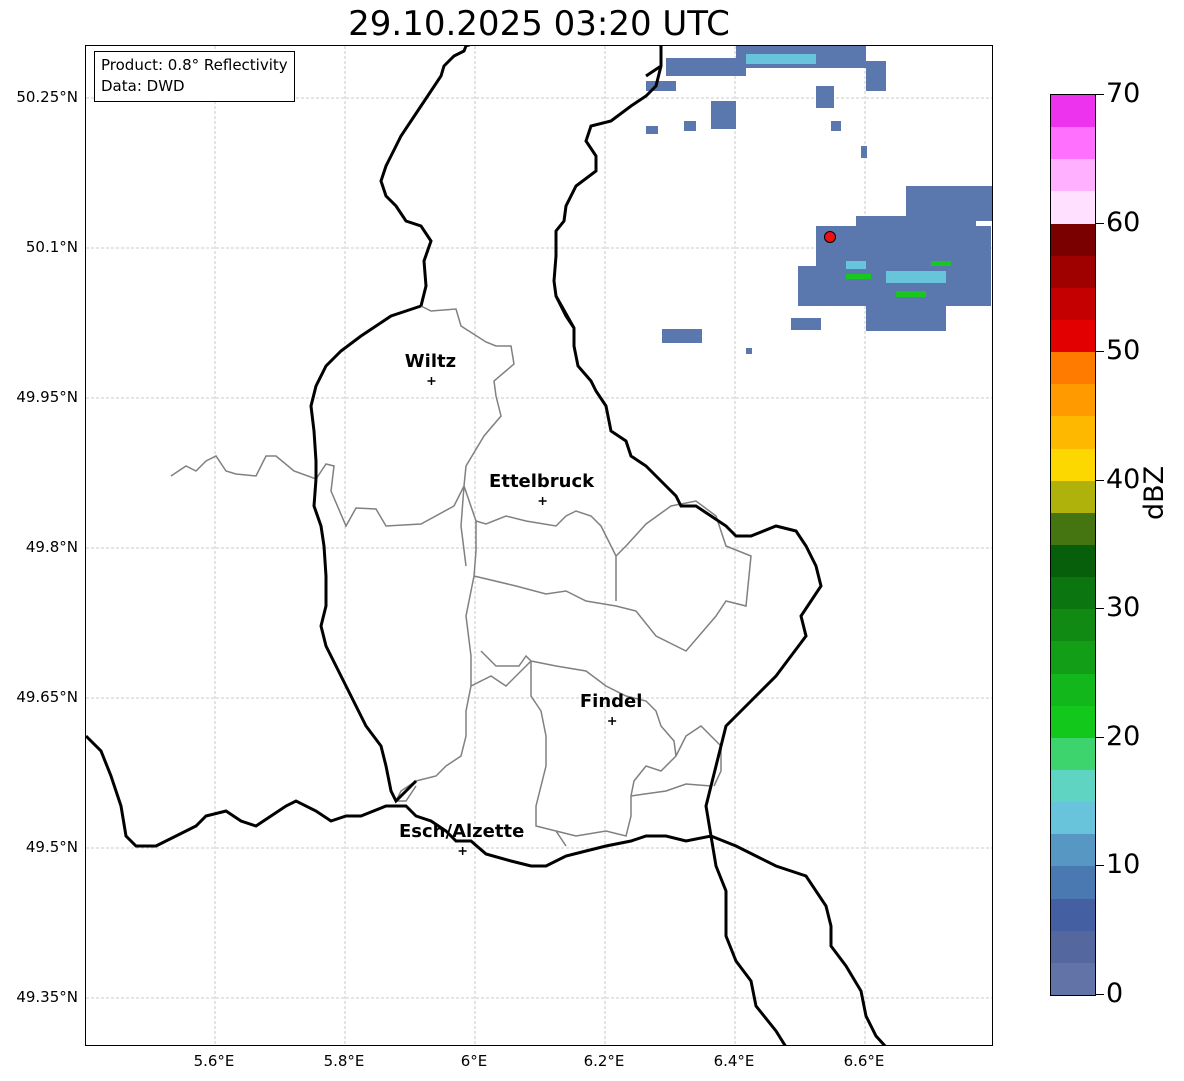  What do you see at coordinates (1123, 865) in the screenshot?
I see `colorbar-tick-label: 10` at bounding box center [1123, 865].